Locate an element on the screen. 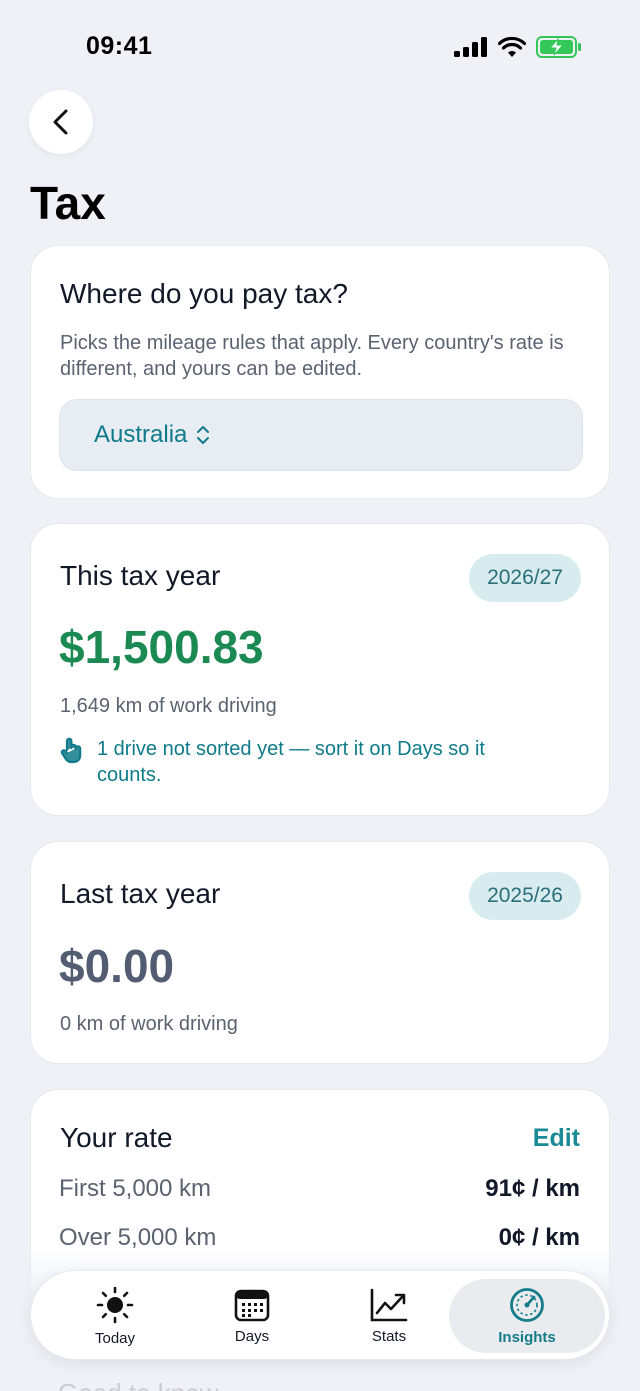  status-icons is located at coordinates (518, 47).